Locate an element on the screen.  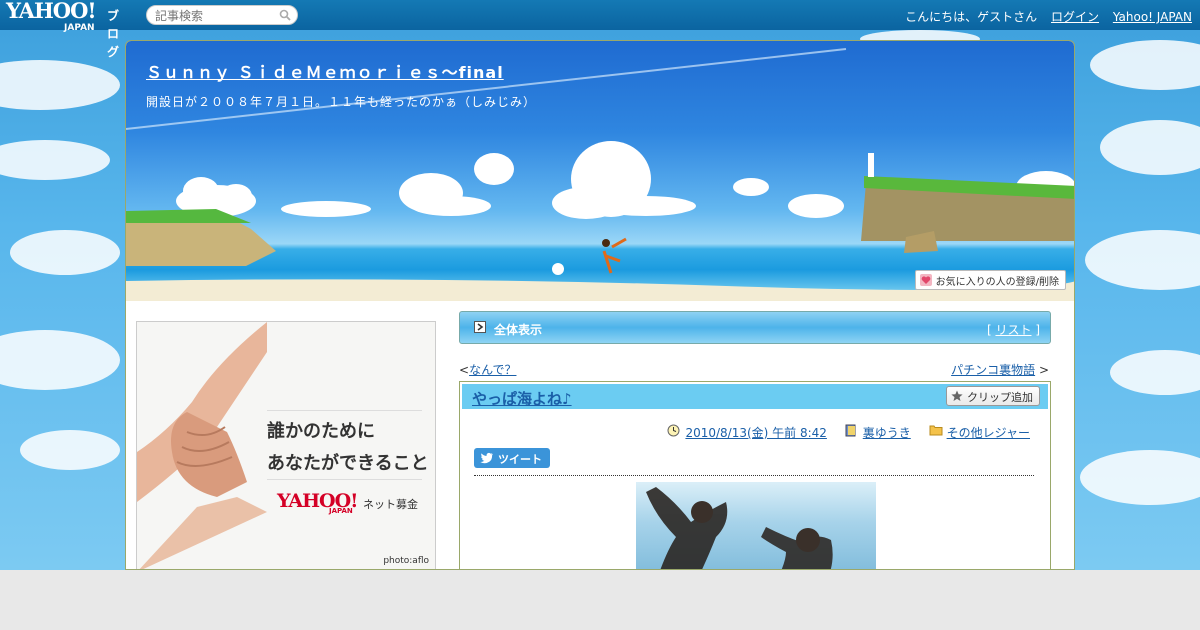
star-icon is located at coordinates (957, 397).